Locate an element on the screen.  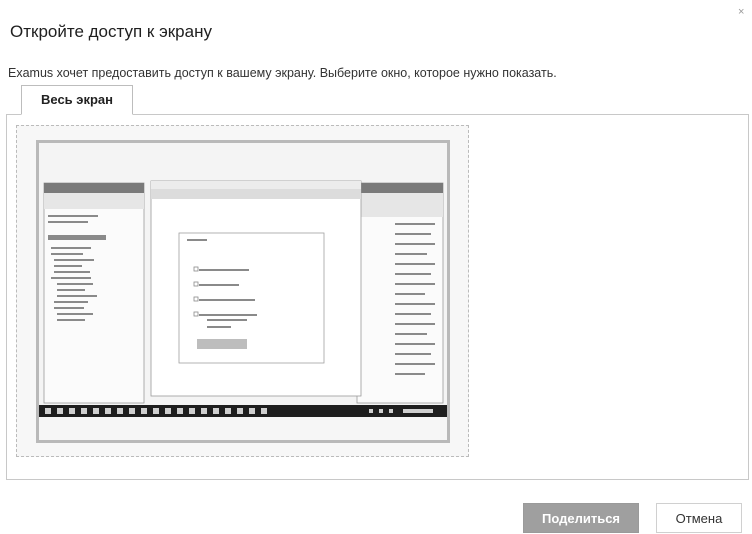
cancel-button: Отмена is located at coordinates (699, 518).